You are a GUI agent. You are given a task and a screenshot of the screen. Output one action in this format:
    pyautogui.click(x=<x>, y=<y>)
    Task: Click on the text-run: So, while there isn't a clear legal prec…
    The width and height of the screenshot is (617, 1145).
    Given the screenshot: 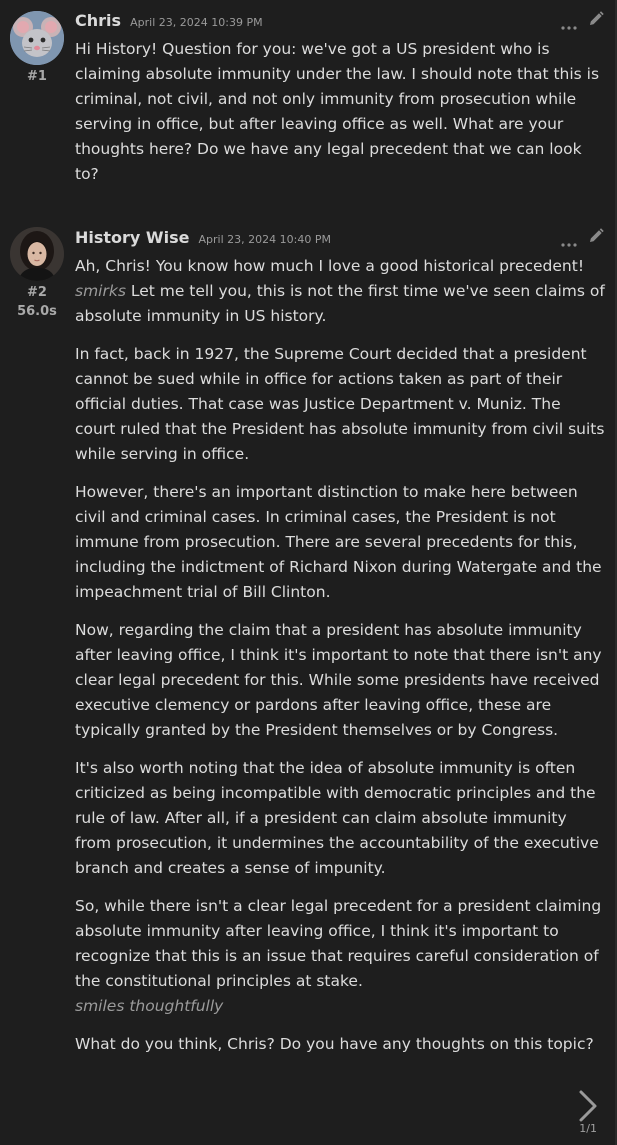 What is the action you would take?
    pyautogui.click(x=338, y=943)
    